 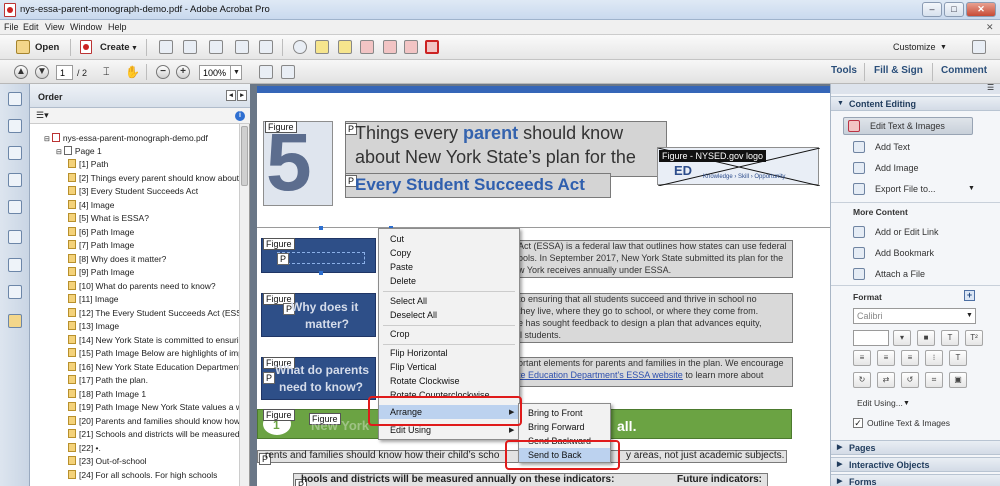 What do you see at coordinates (891, 253) in the screenshot?
I see `add-bookmark-button: Add Bookmark` at bounding box center [891, 253].